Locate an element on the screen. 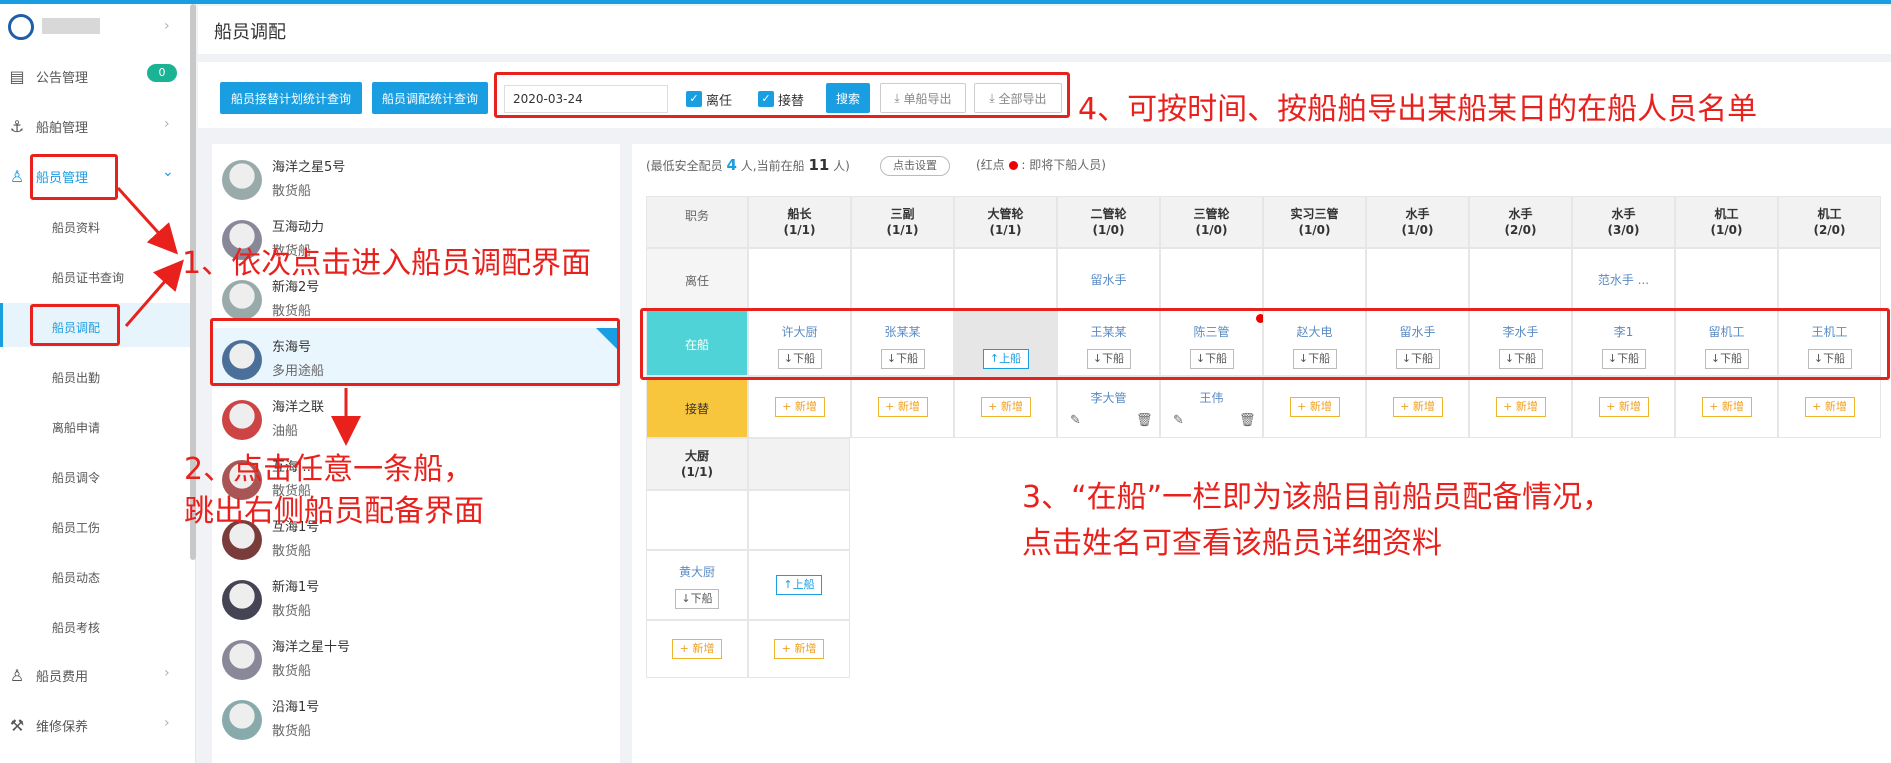  annotation-2-line2: 跳出右侧船员配备界面 is located at coordinates (334, 511).